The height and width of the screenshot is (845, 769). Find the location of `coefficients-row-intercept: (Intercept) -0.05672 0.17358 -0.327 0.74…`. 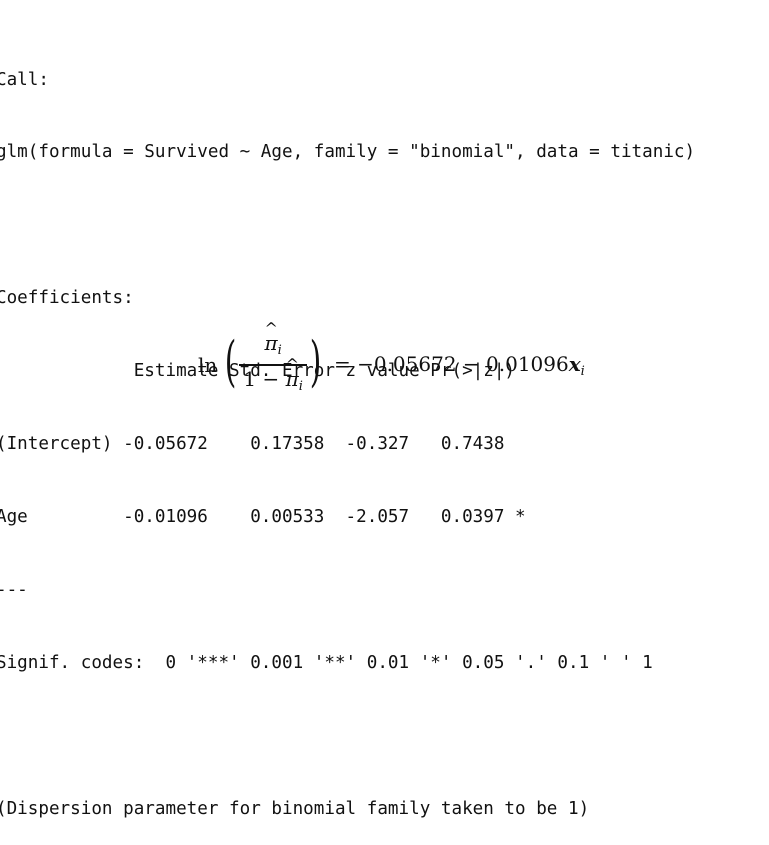

coefficients-row-intercept: (Intercept) -0.05672 0.17358 -0.327 0.74… is located at coordinates (252, 444).